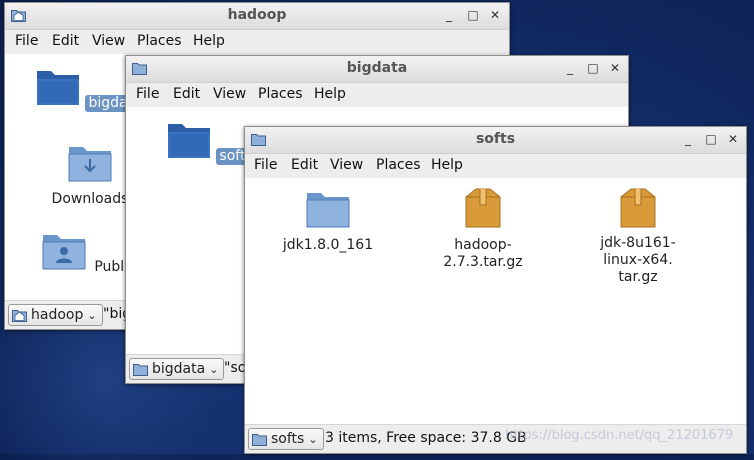 Image resolution: width=754 pixels, height=460 pixels. I want to click on status-text: 3 items, Free space: 37.8 GB, so click(426, 438).